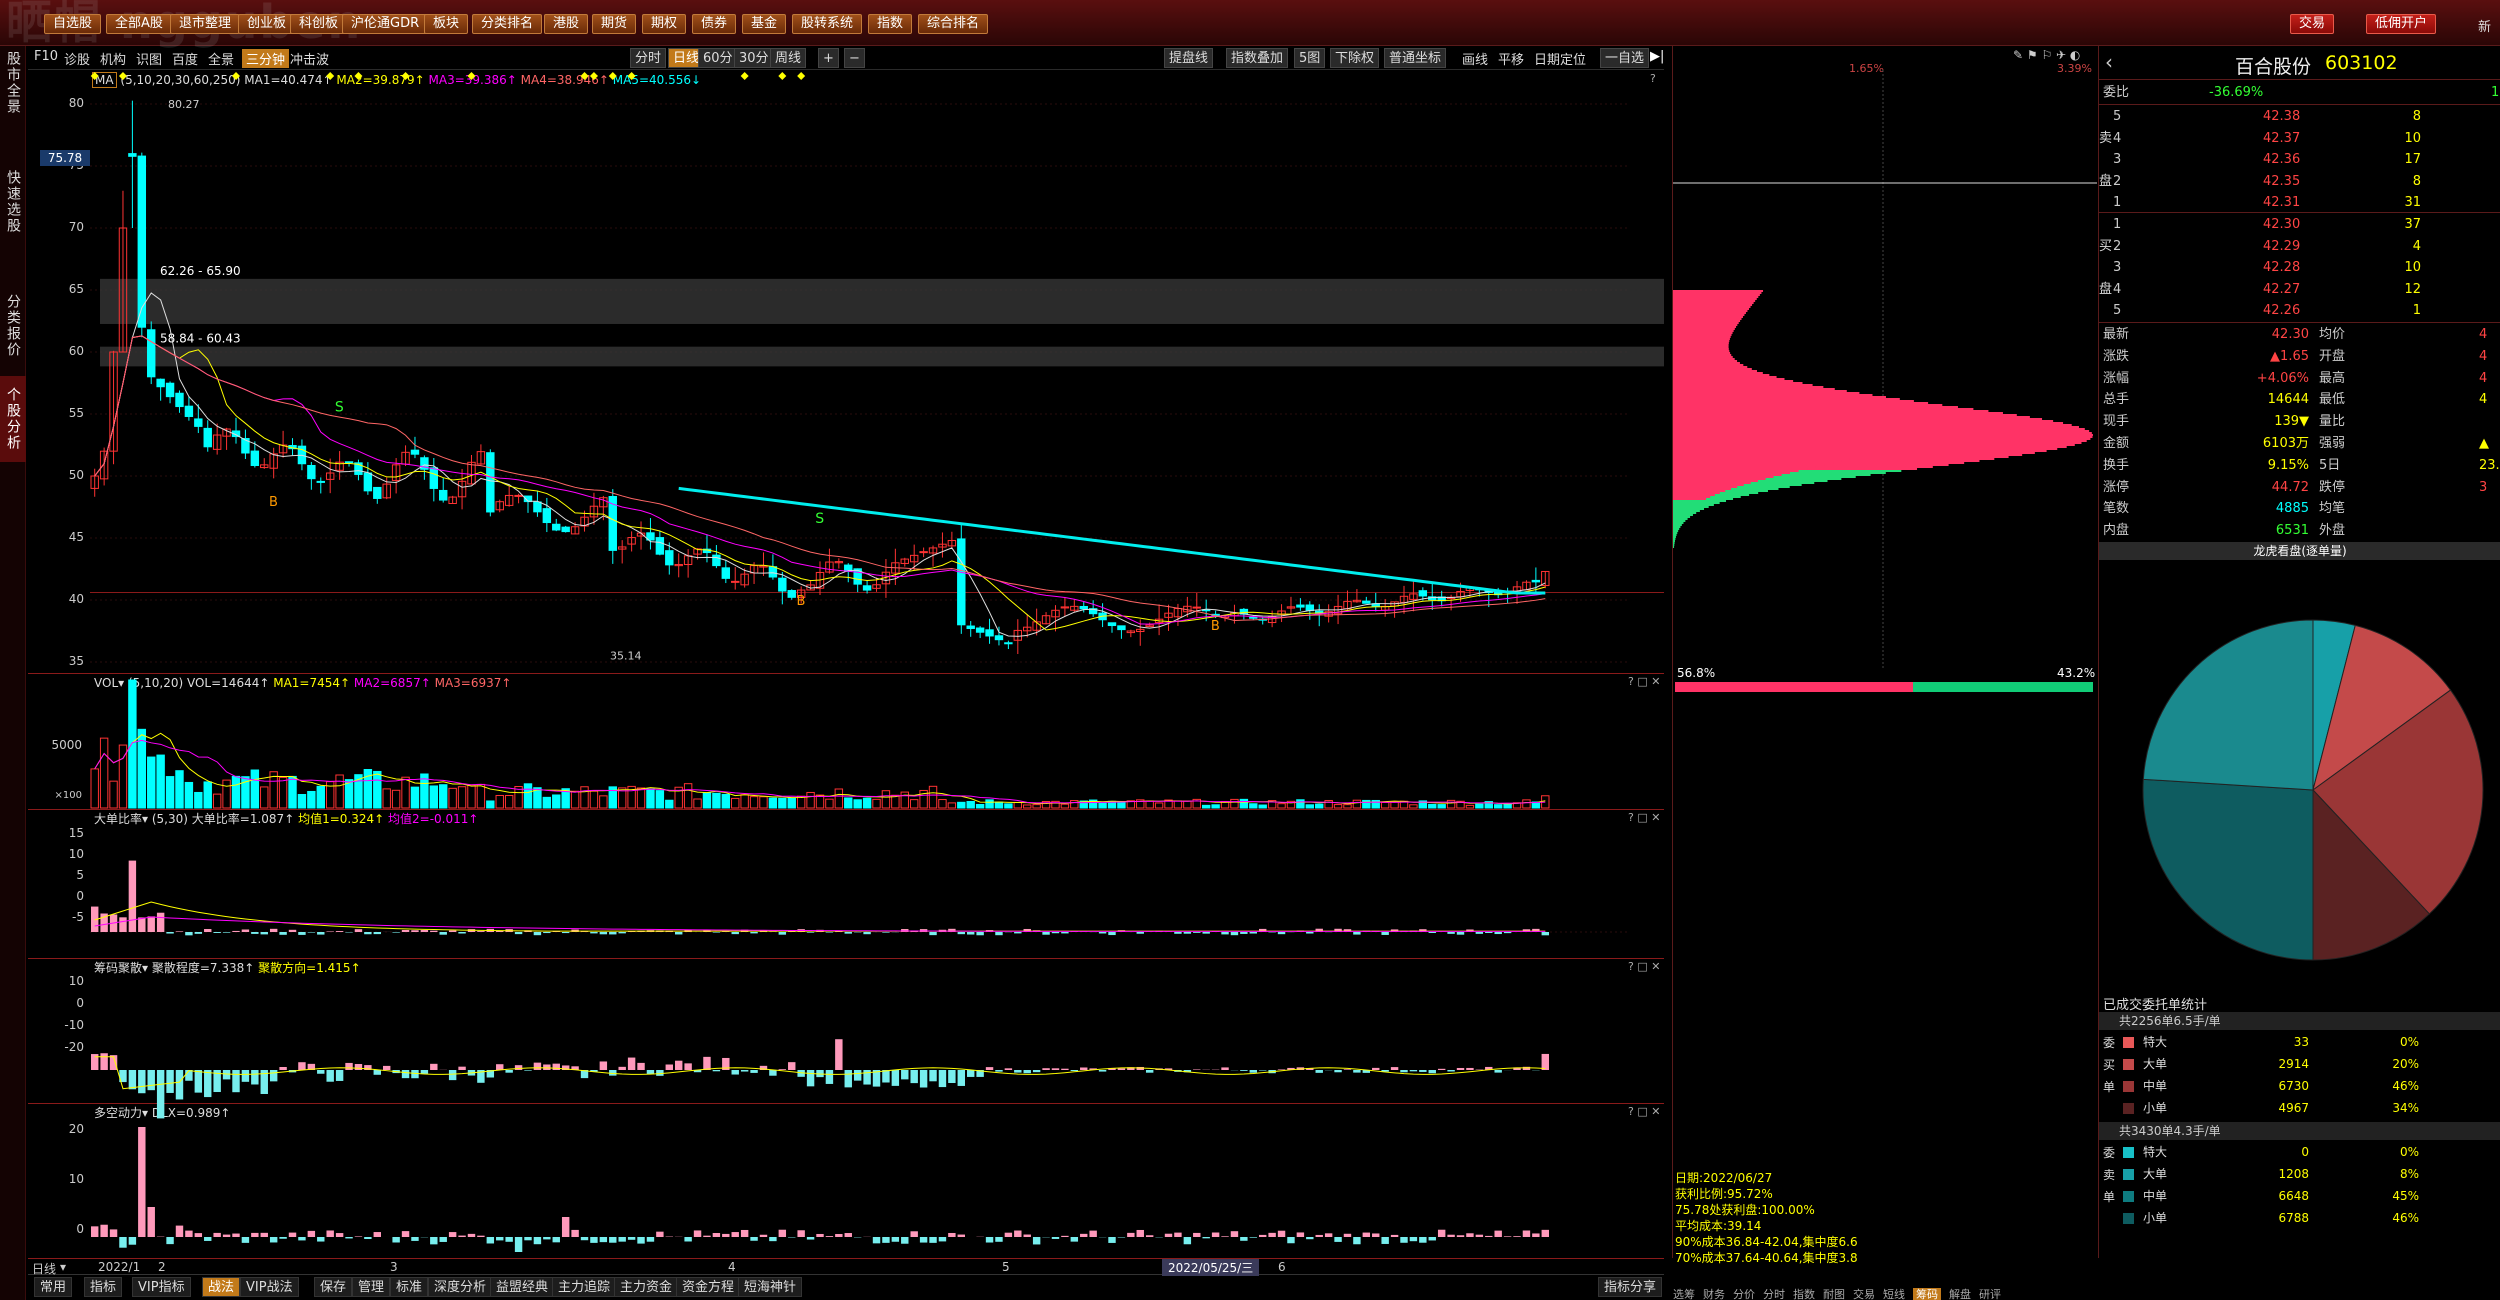 Image resolution: width=2500 pixels, height=1300 pixels. I want to click on zoom-out-button: −, so click(854, 58).